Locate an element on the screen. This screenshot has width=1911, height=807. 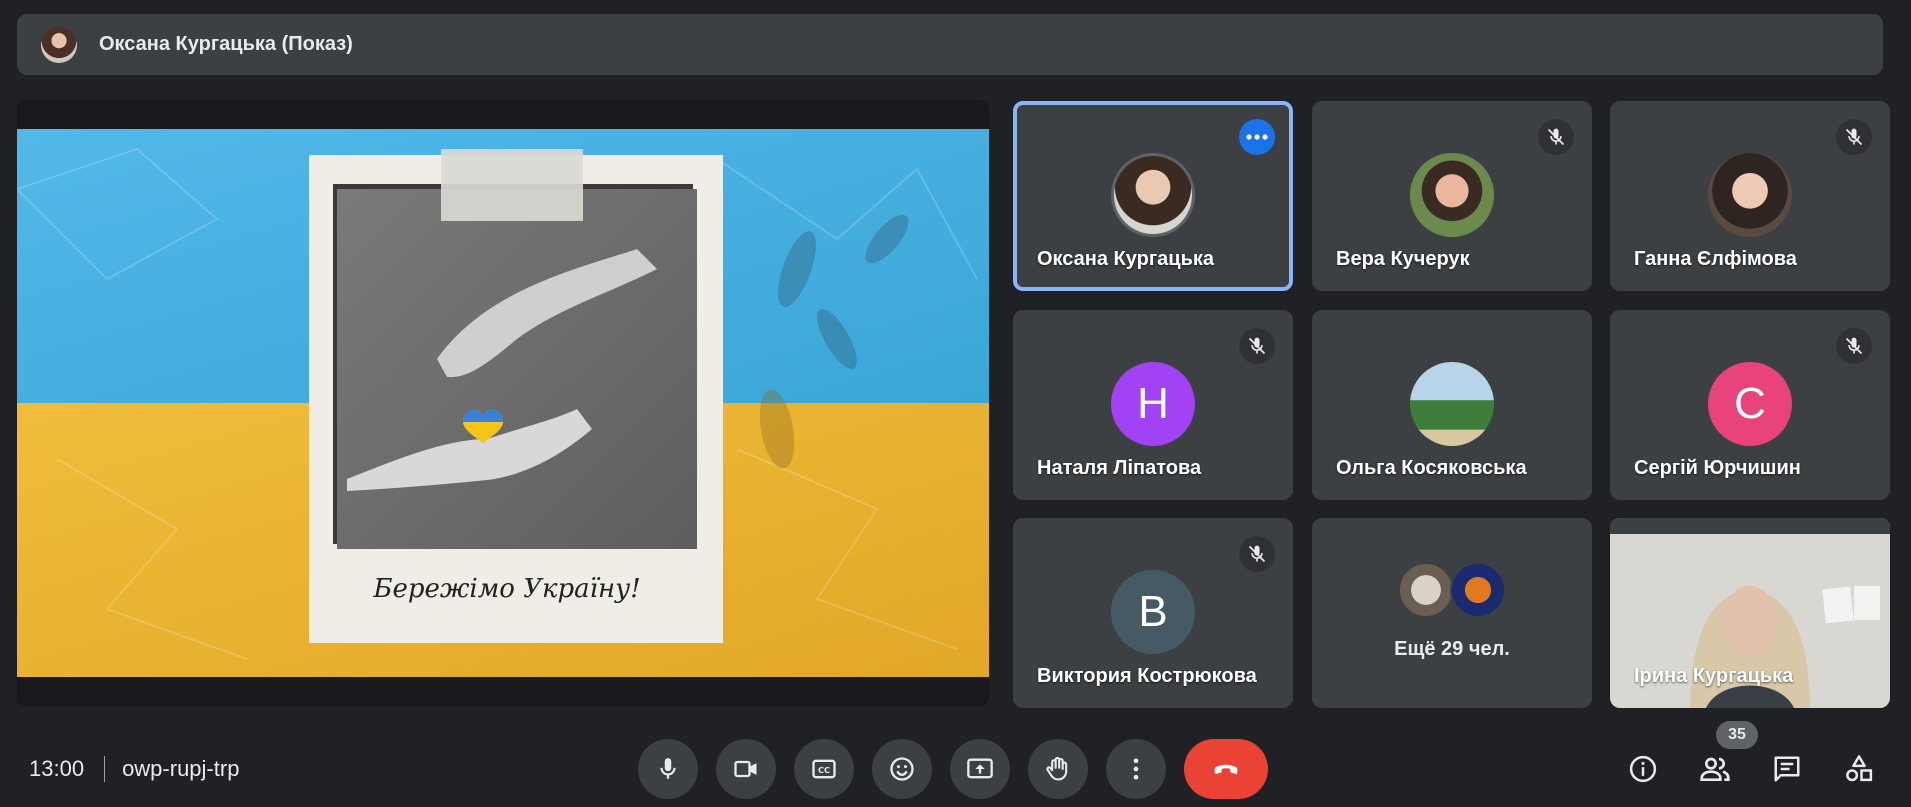
end-call-button is located at coordinates (1226, 769).